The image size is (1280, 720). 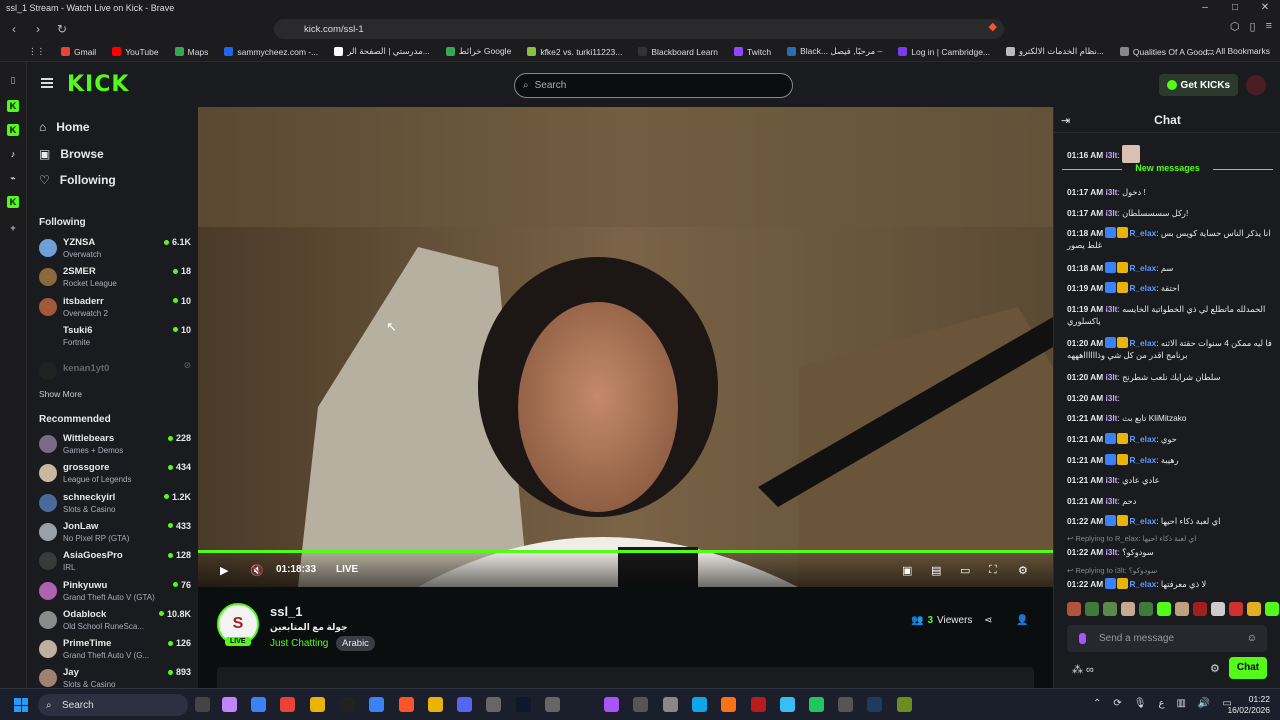 I want to click on reload-icon: ↻, so click(x=62, y=29).